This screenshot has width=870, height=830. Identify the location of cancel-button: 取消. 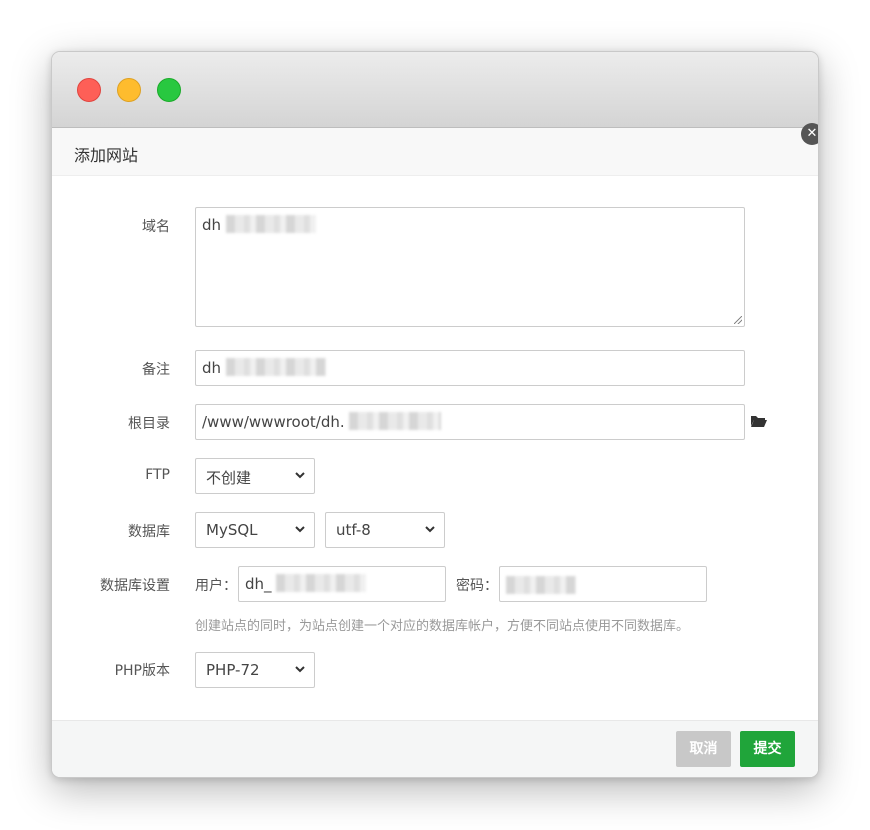
(703, 749).